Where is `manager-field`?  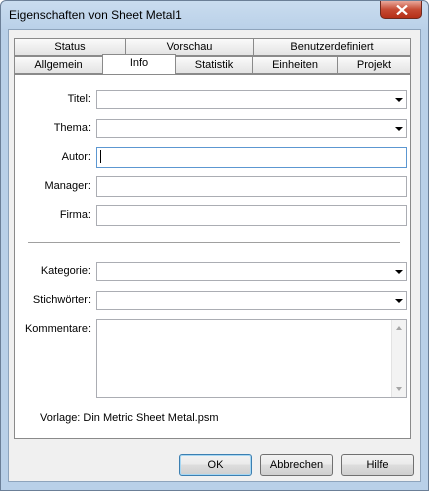 manager-field is located at coordinates (251, 186).